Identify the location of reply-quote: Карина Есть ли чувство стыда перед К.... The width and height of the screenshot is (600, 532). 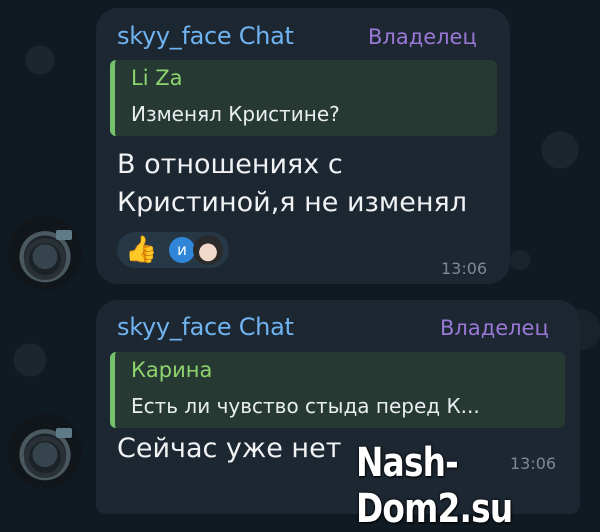
(337, 390).